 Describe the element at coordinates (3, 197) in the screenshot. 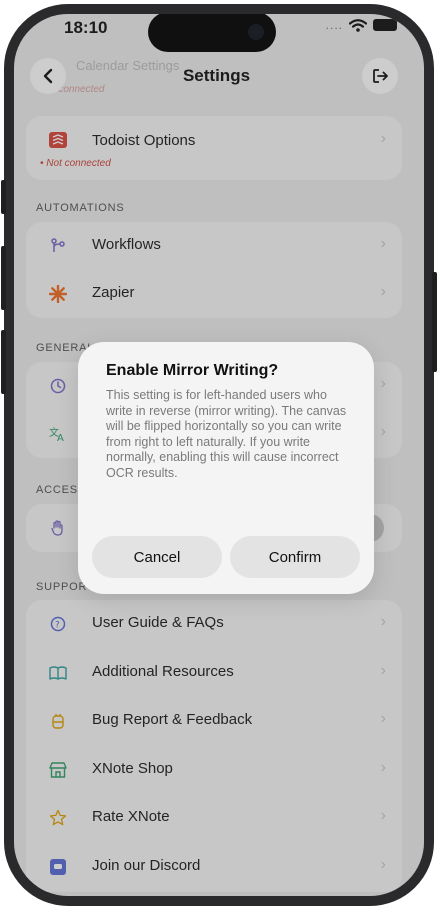

I see `action-button` at that location.